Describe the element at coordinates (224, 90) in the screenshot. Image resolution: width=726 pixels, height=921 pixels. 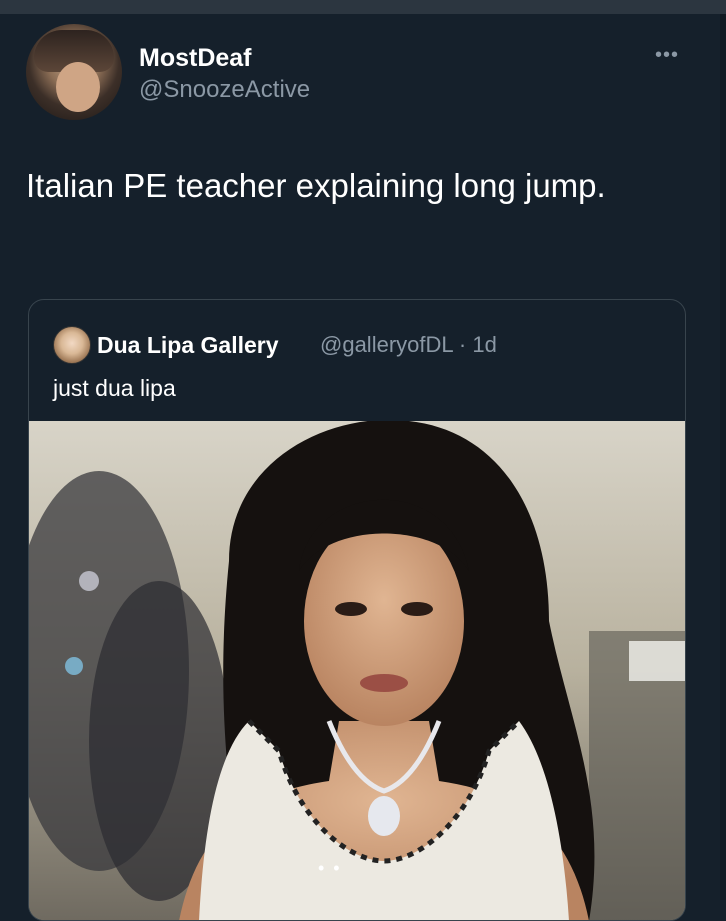
I see `author-handle: @SnoozeActive` at that location.